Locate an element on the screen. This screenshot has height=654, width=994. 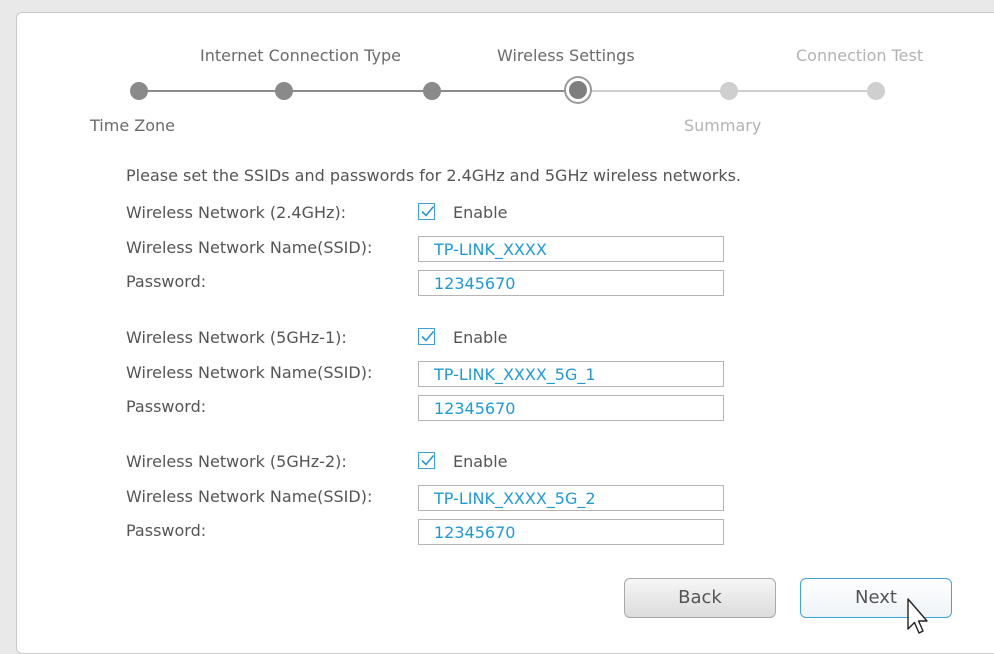
network-24ghz-enable-checkbox is located at coordinates (426, 211).